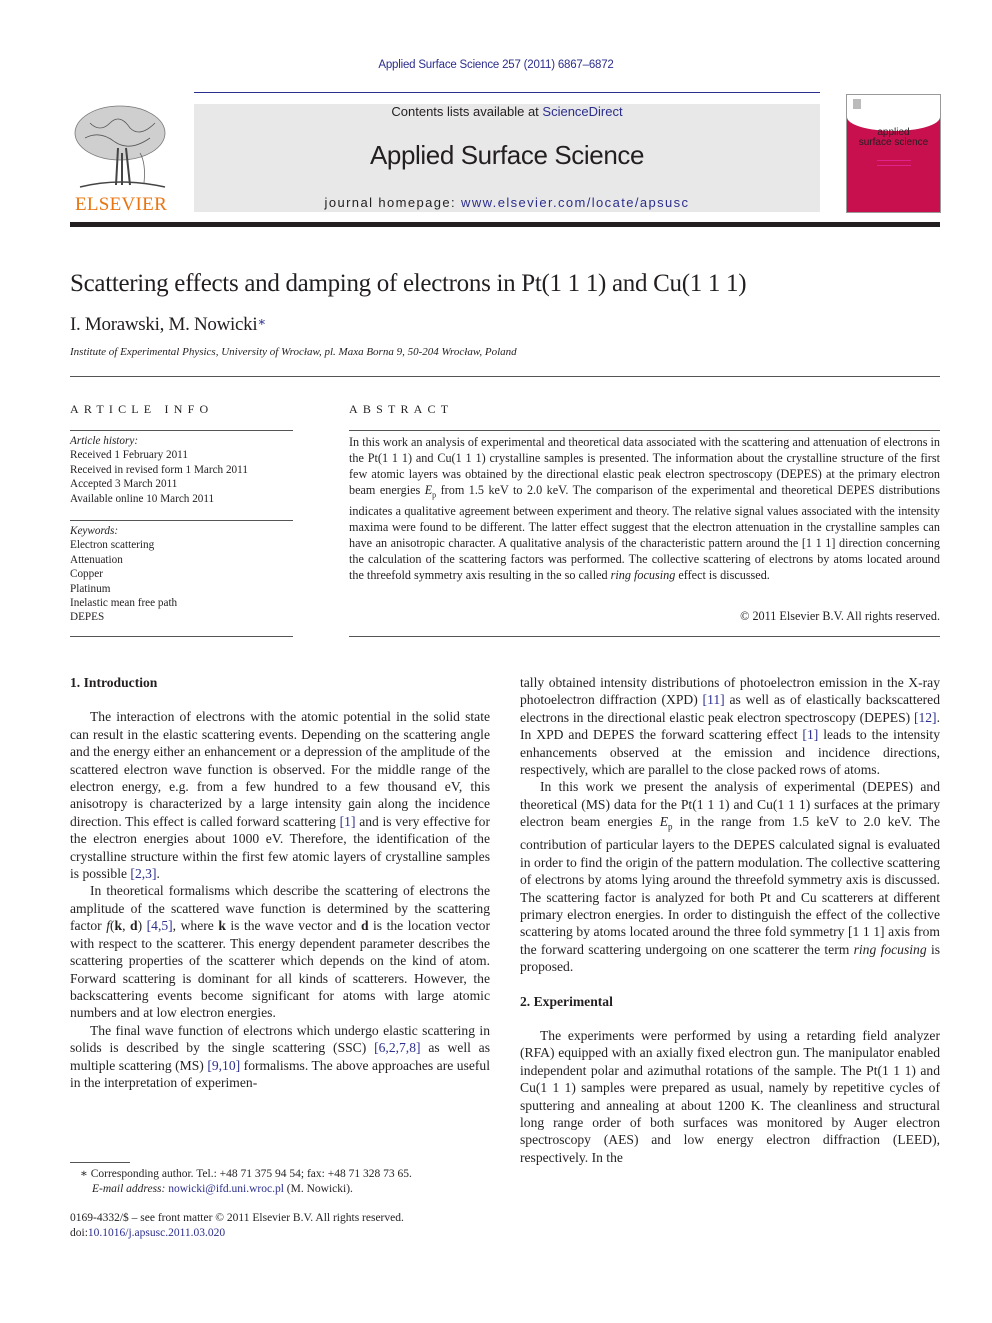 The height and width of the screenshot is (1323, 992). I want to click on email-suffix: (M. Nowicki)., so click(318, 1188).